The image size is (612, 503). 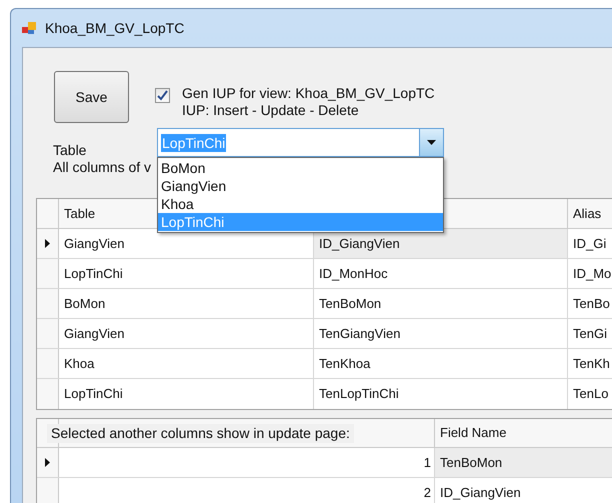 I want to click on table-cell: Khoa, so click(x=186, y=363).